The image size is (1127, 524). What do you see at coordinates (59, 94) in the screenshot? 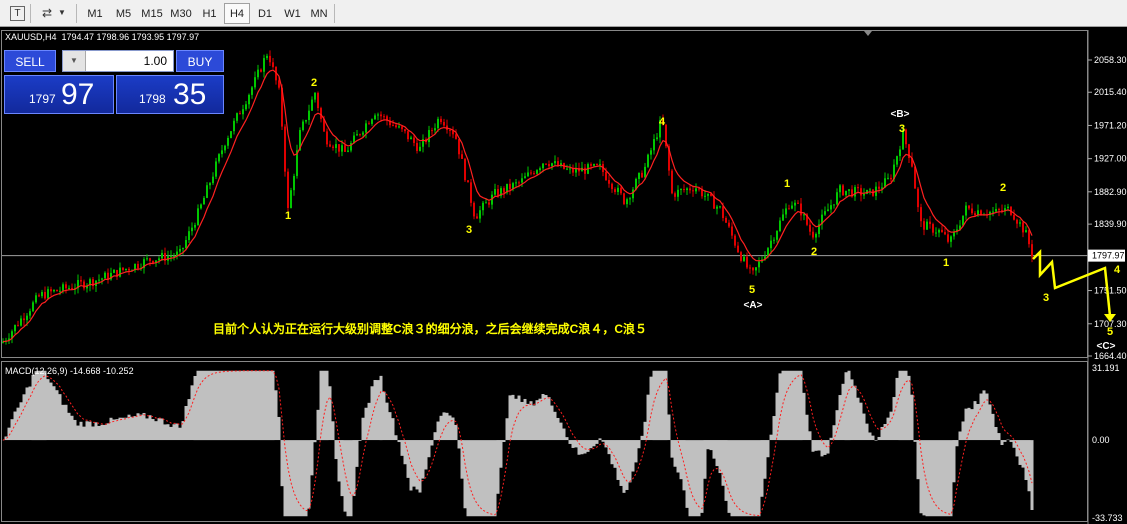
I see `sell-price-box: 1797 97` at bounding box center [59, 94].